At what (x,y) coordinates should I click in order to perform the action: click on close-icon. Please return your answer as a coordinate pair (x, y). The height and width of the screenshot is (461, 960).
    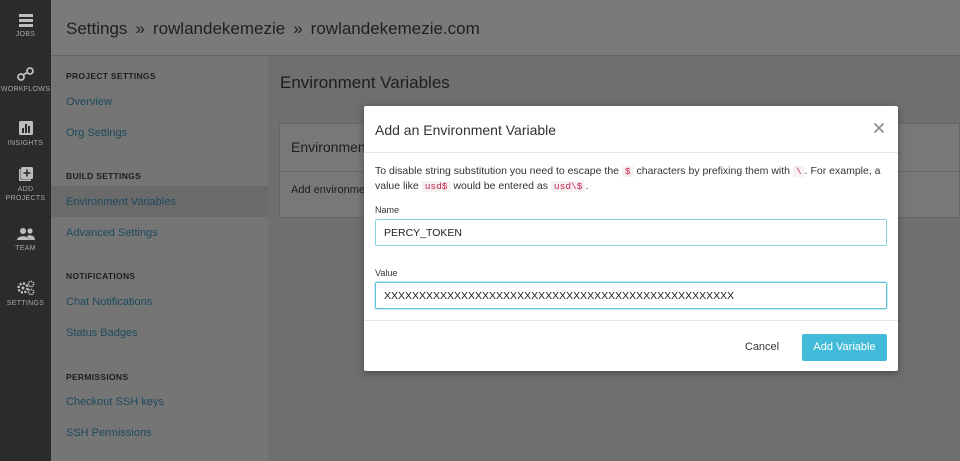
    Looking at the image, I should click on (879, 128).